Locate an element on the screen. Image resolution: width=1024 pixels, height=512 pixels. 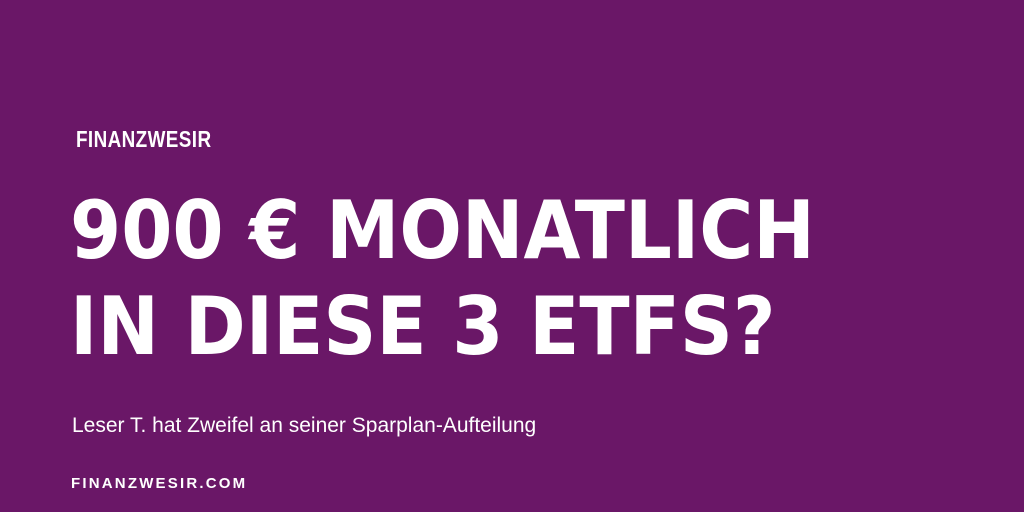
site-url: FINANZWESIR.COM is located at coordinates (159, 483).